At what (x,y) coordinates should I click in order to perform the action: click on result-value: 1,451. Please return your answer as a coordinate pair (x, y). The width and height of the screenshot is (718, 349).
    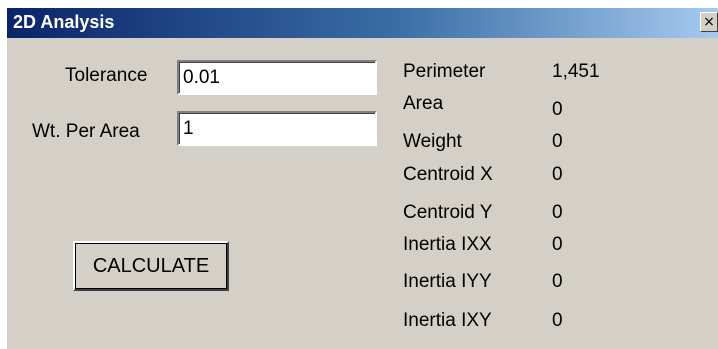
    Looking at the image, I should click on (576, 71).